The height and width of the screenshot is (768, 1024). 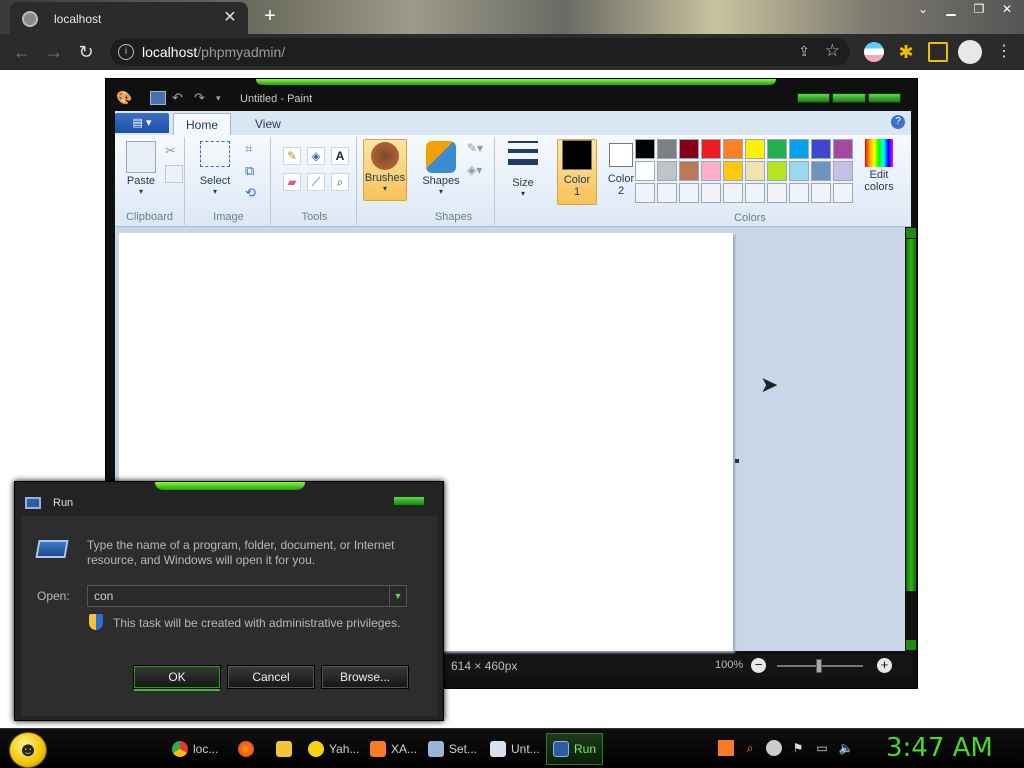 I want to click on select-button: Select ▾, so click(x=215, y=168).